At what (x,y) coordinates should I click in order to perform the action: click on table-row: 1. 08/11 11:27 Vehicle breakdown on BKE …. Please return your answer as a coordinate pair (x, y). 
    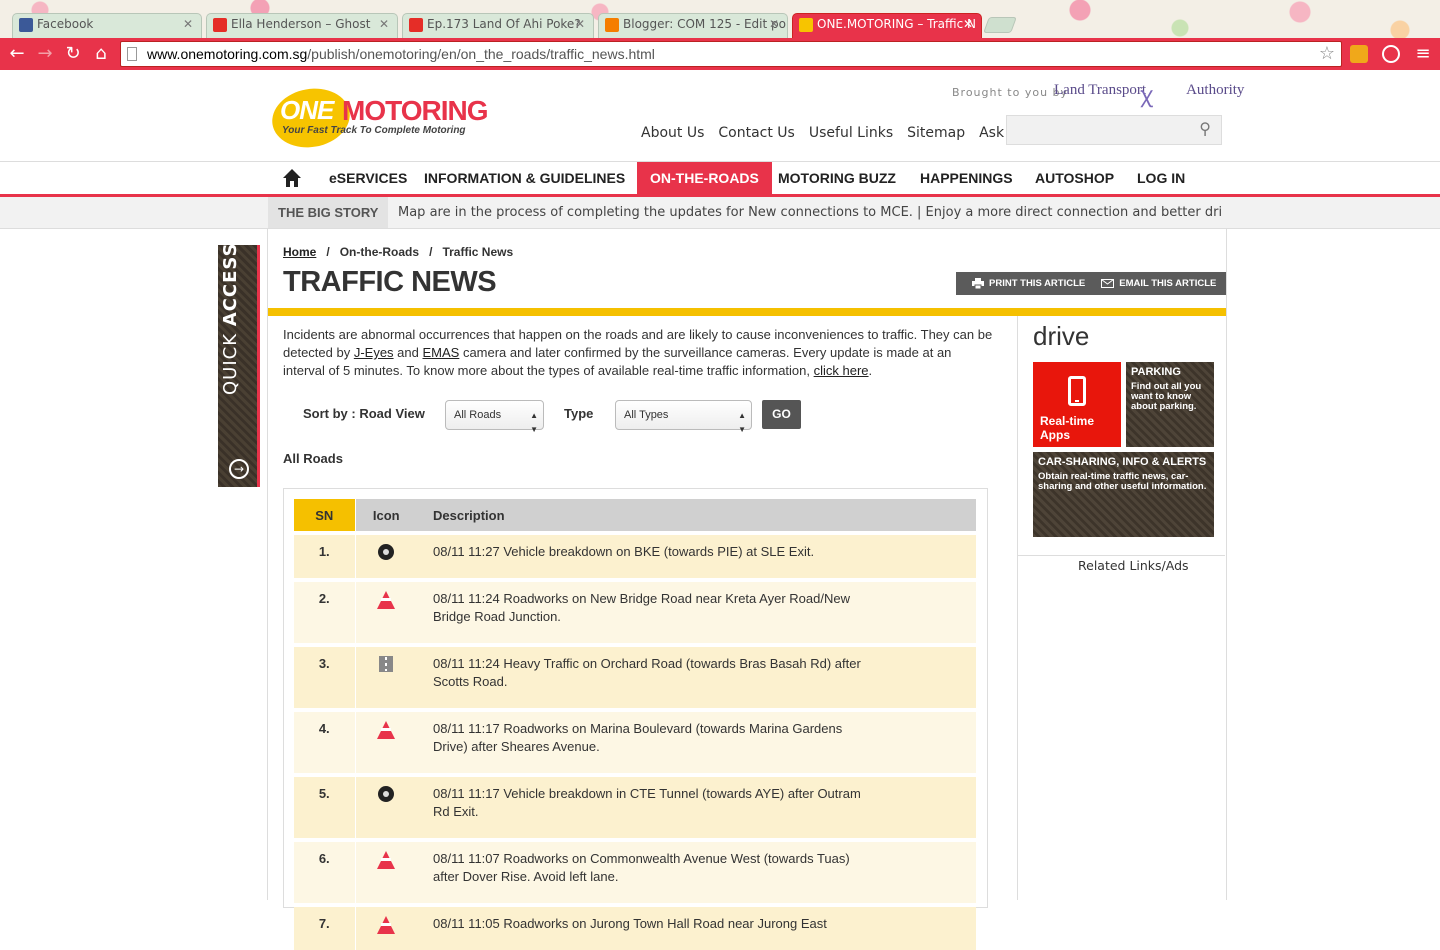
    Looking at the image, I should click on (635, 555).